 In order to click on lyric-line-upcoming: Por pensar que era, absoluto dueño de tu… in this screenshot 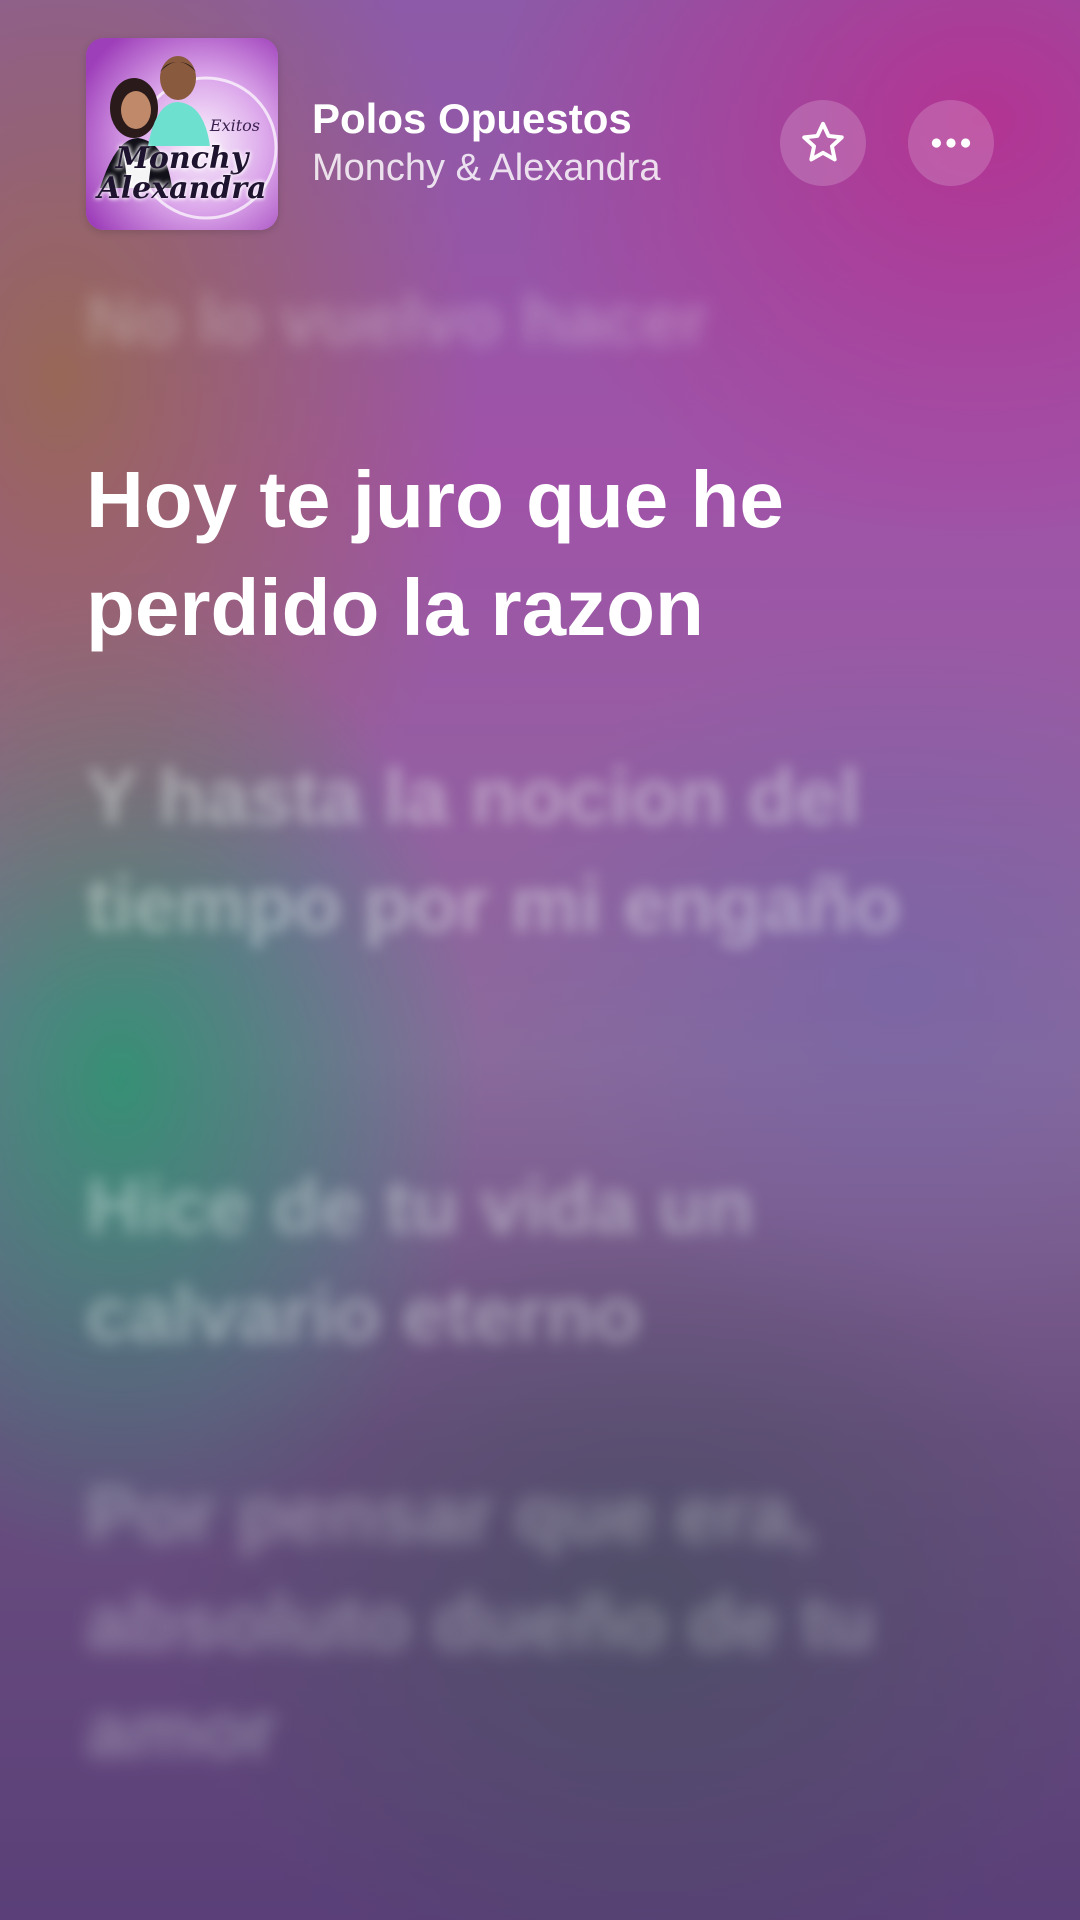, I will do `click(538, 1622)`.